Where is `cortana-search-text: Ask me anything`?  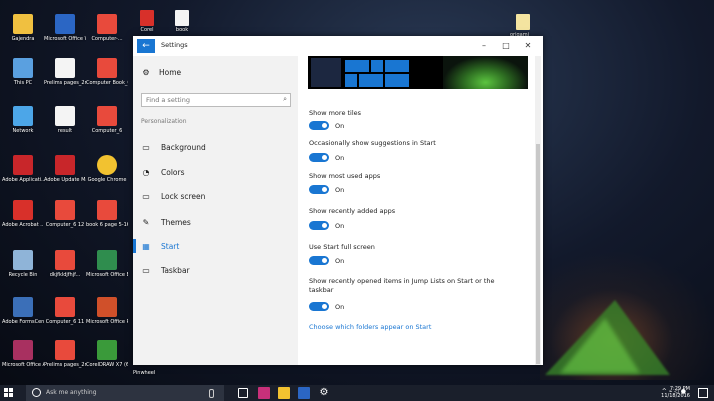
cortana-search-text: Ask me anything is located at coordinates (71, 392).